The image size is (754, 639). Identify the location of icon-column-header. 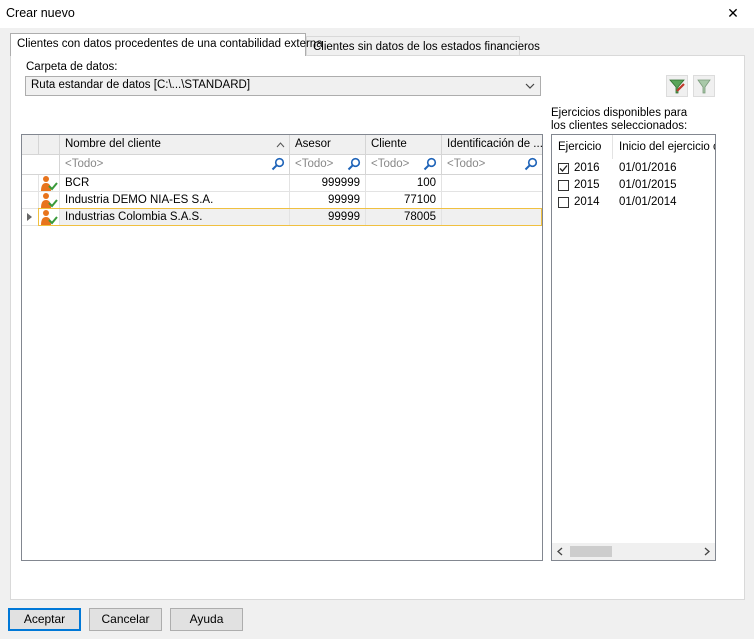
(49, 145).